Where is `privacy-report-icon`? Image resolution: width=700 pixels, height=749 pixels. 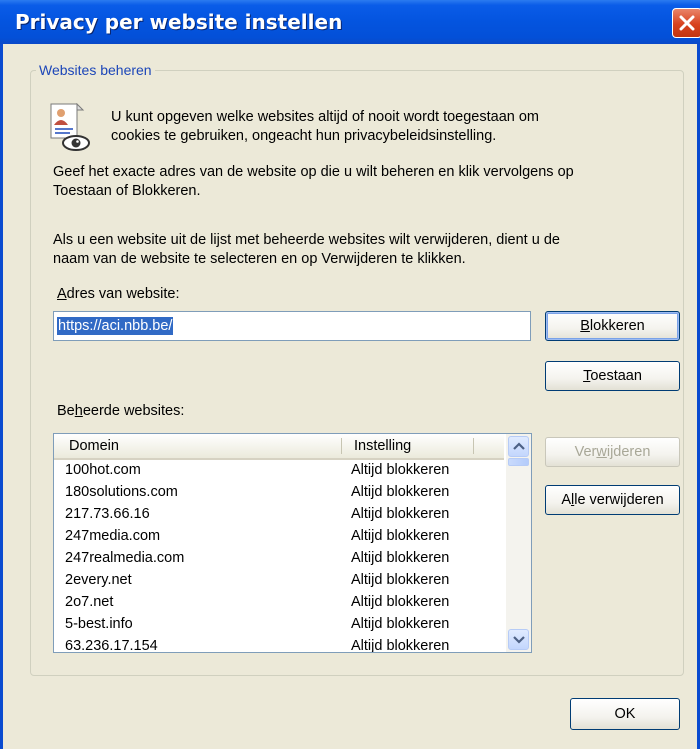
privacy-report-icon is located at coordinates (70, 127).